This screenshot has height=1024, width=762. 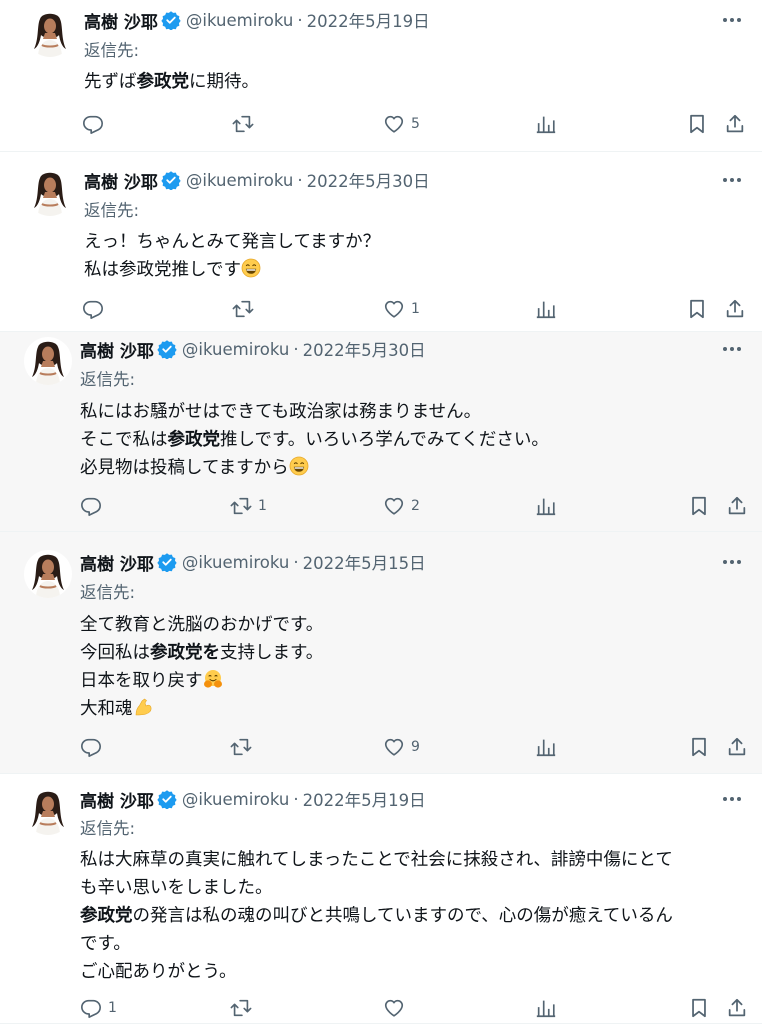 What do you see at coordinates (412, 709) in the screenshot?
I see `tweet-text-line: 大和魂` at bounding box center [412, 709].